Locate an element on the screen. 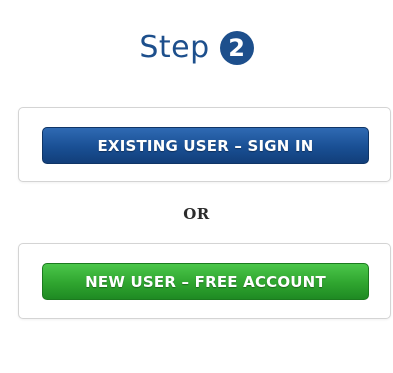  existing-user-sign-in-button: EXISTING USER – SIGN IN is located at coordinates (205, 145).